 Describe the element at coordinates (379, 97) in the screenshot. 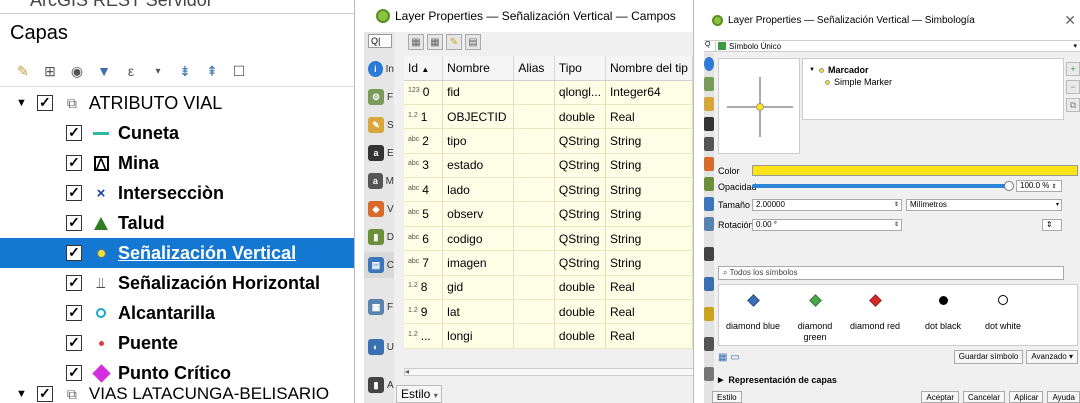

I see `sidebar-item-source: ⚙ F` at that location.